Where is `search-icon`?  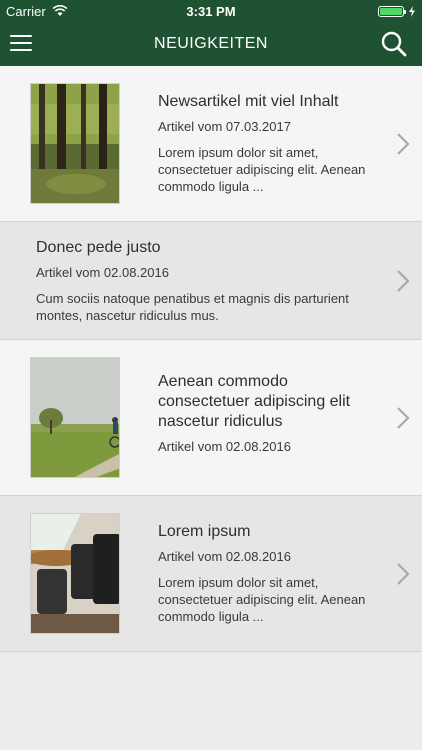 search-icon is located at coordinates (394, 44).